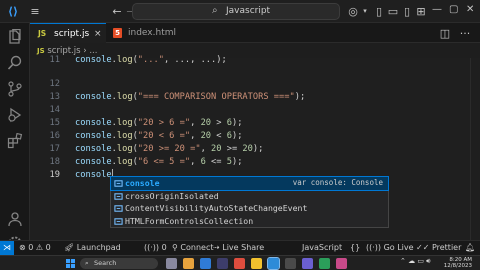 The height and width of the screenshot is (270, 480). What do you see at coordinates (255, 123) in the screenshot?
I see `code-line: 15 console.log("20 > 6 =", 20 > 6);` at bounding box center [255, 123].